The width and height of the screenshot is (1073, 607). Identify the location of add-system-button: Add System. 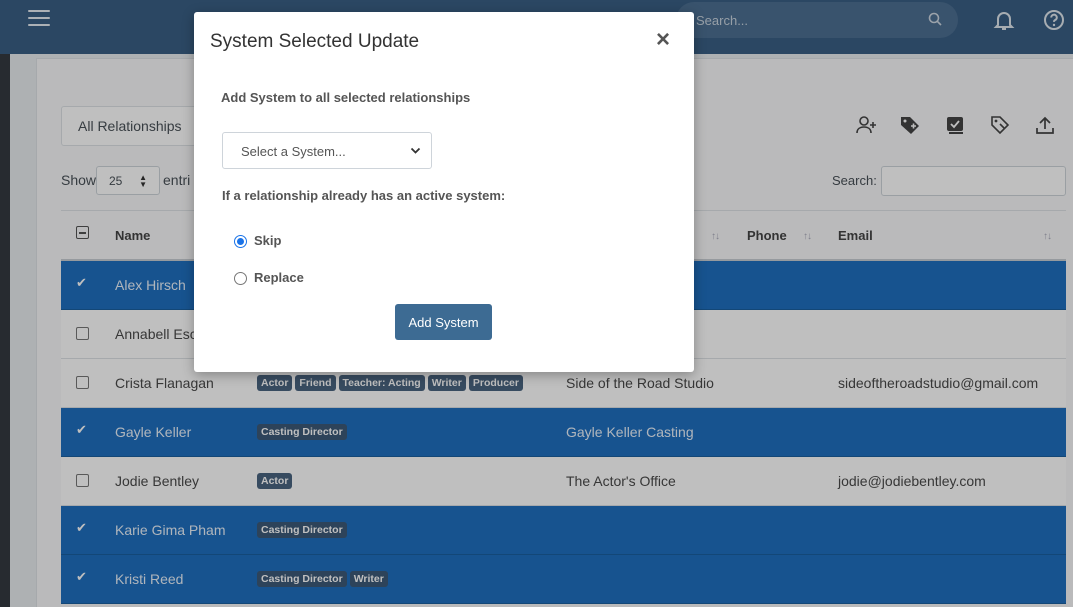
(443, 322).